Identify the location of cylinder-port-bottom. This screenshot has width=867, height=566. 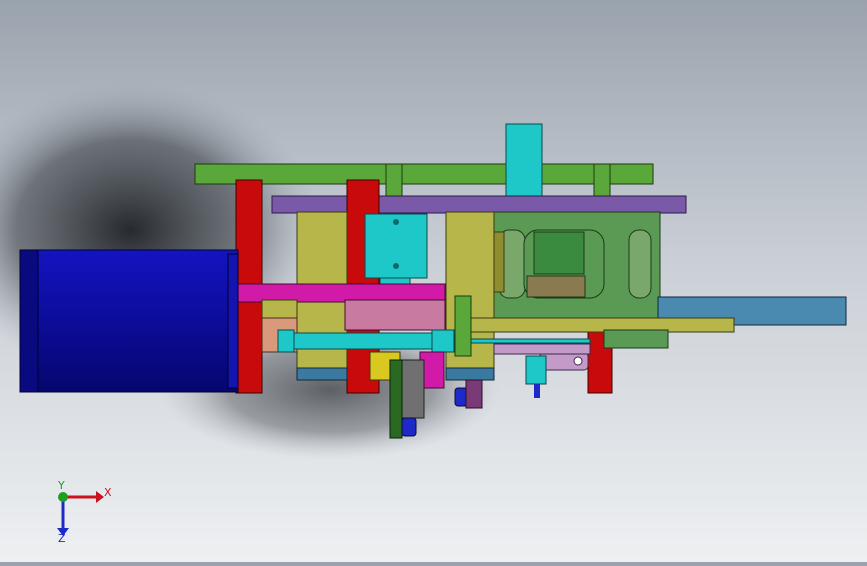
(396, 266).